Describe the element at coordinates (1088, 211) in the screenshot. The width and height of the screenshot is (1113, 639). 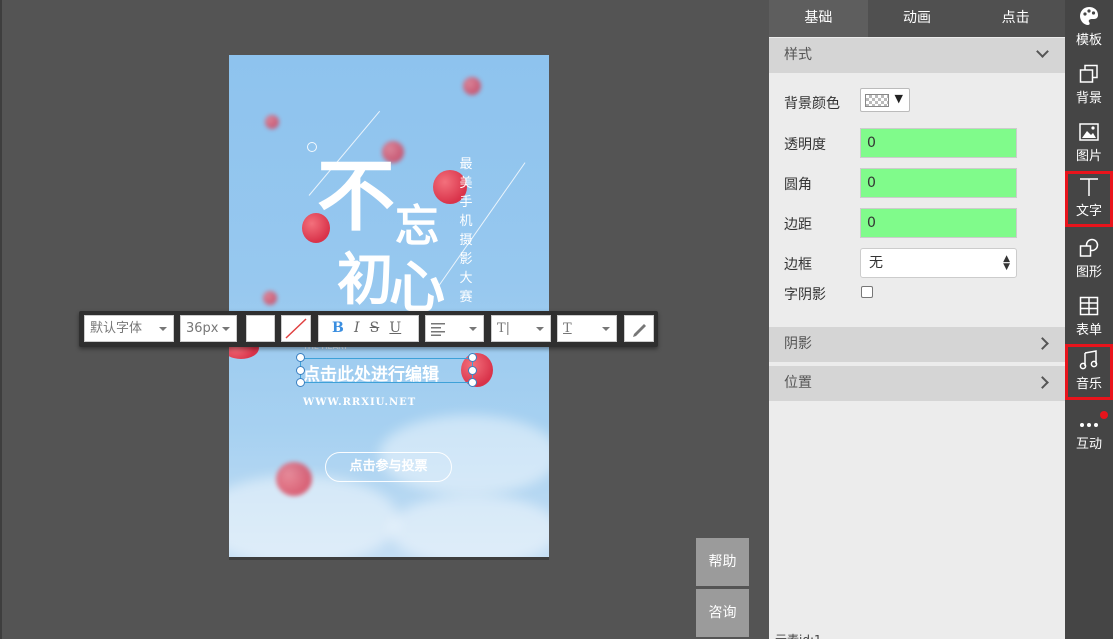
I see `rail-label: 文字` at that location.